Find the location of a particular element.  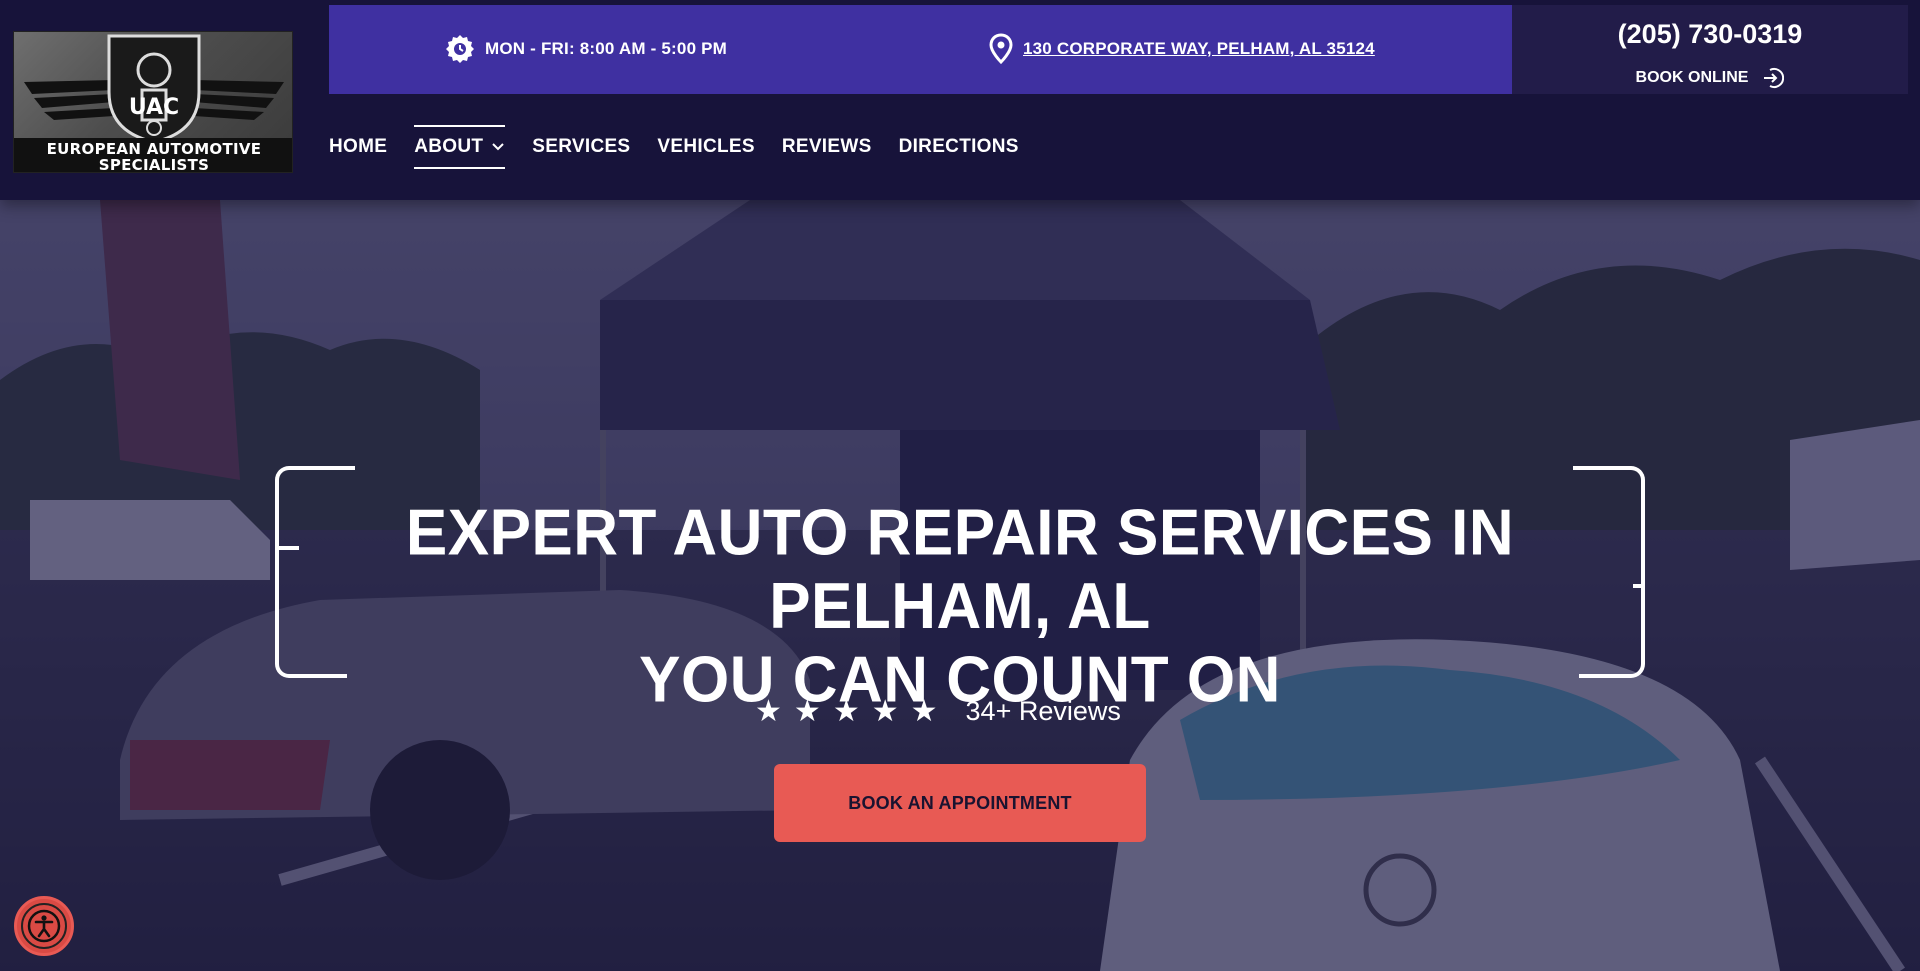

business-hours: MON - FRI: 8:00 AM - 5:00 PM is located at coordinates (586, 49).